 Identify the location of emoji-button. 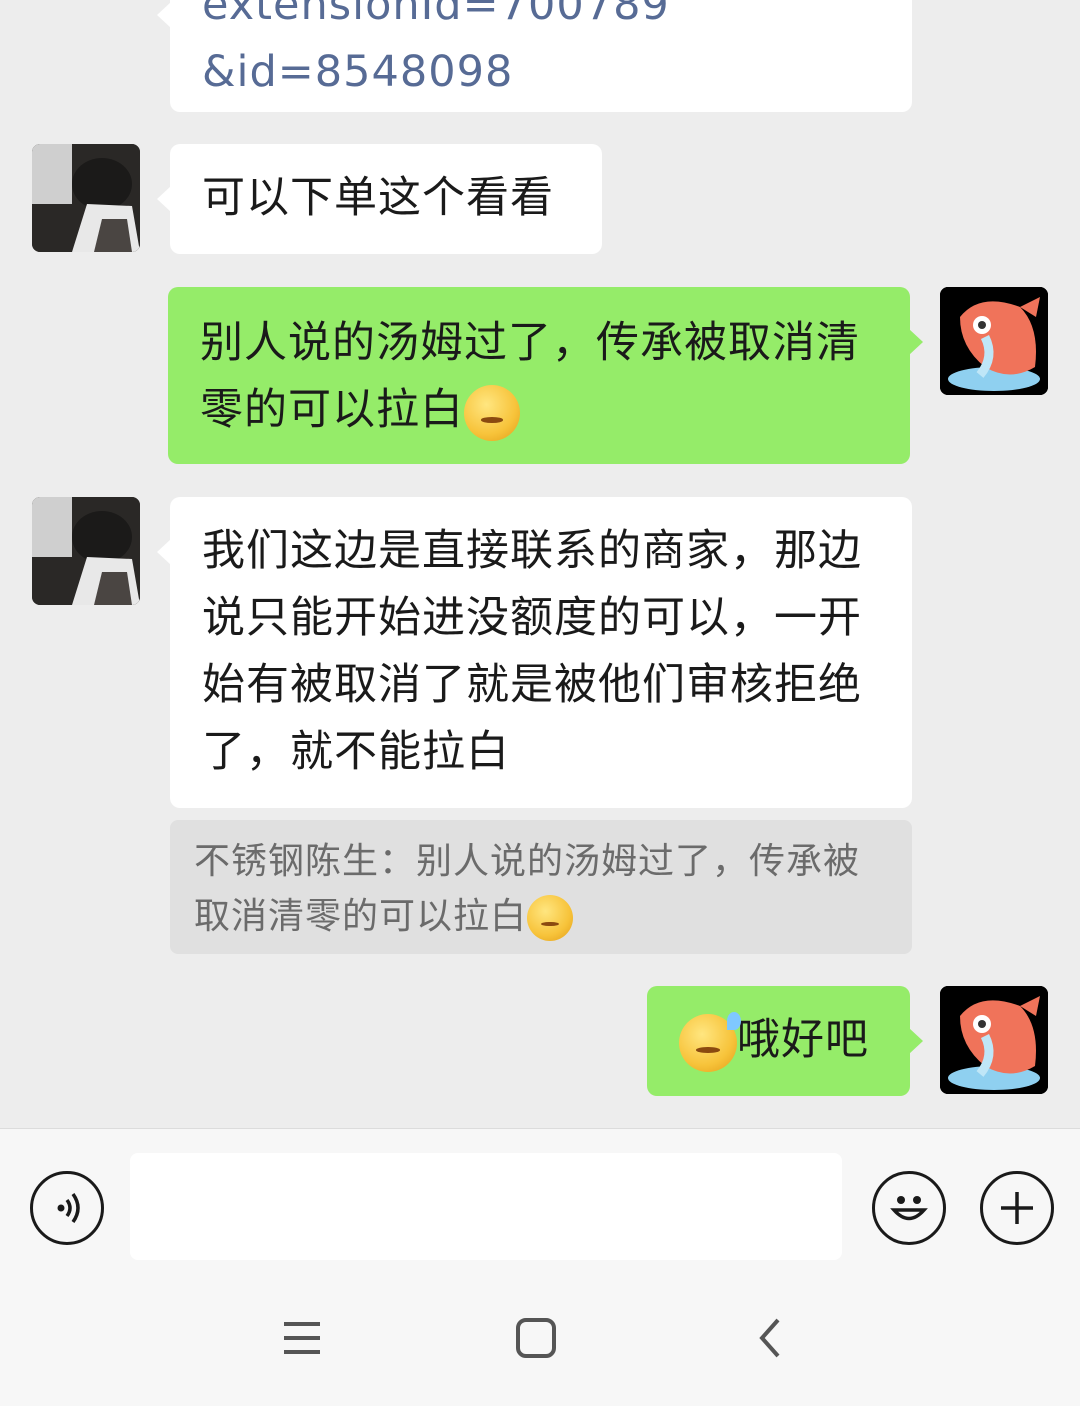
(909, 1208).